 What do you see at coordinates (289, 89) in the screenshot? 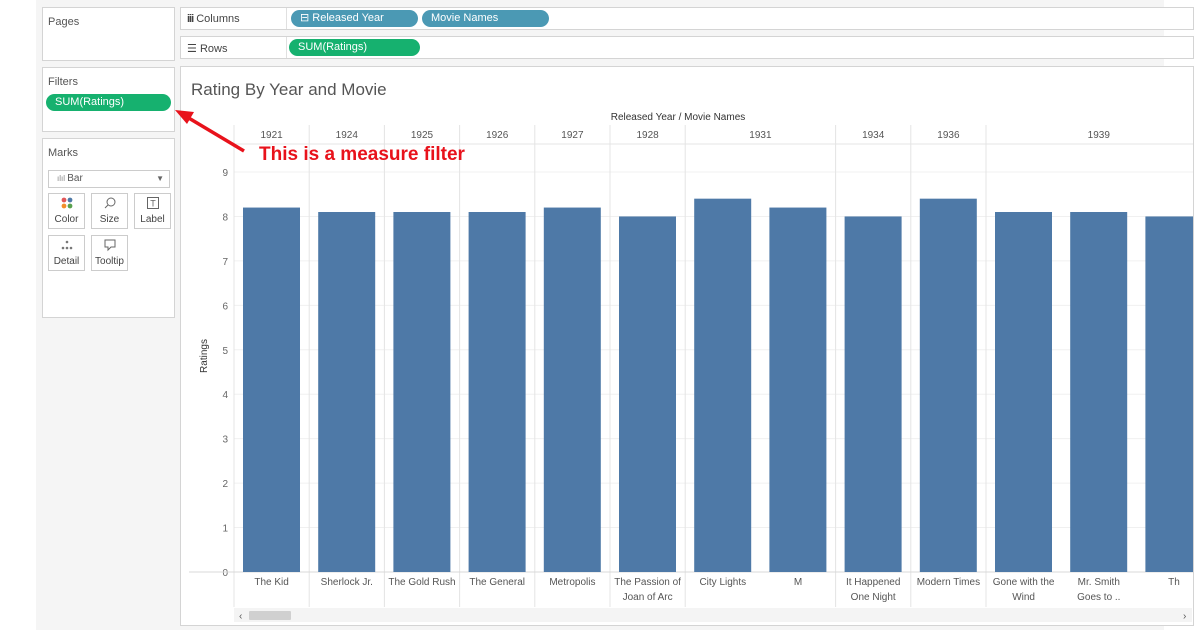
I see `chart-title: Rating By Year and Movie` at bounding box center [289, 89].